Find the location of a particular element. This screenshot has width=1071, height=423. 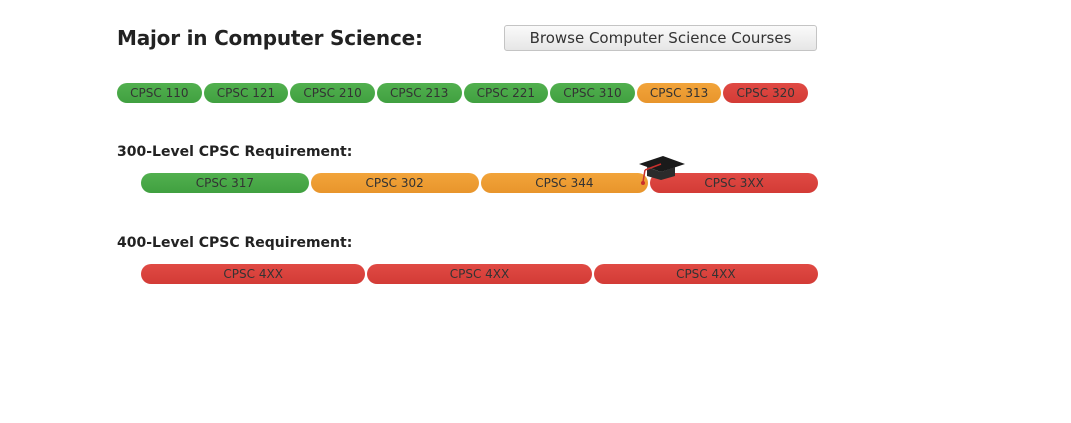

course-pill: CPSC 121 is located at coordinates (246, 93).